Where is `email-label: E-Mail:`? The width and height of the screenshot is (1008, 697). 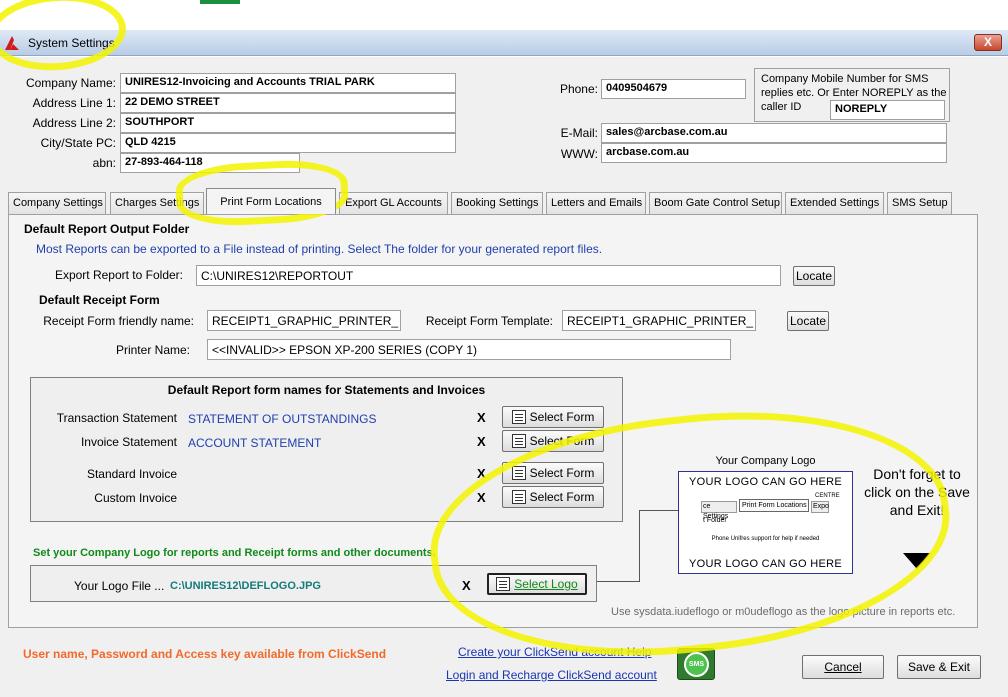 email-label: E-Mail: is located at coordinates (579, 133).